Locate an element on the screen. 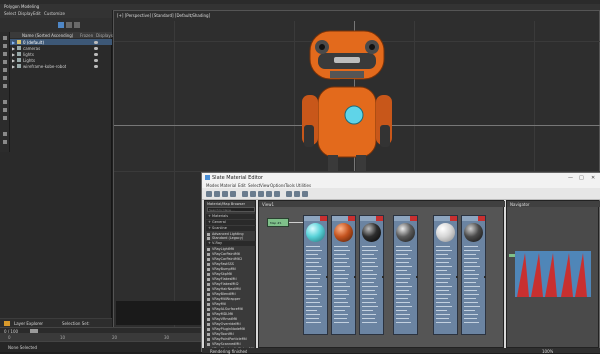  material-id-icon is located at coordinates (289, 194).